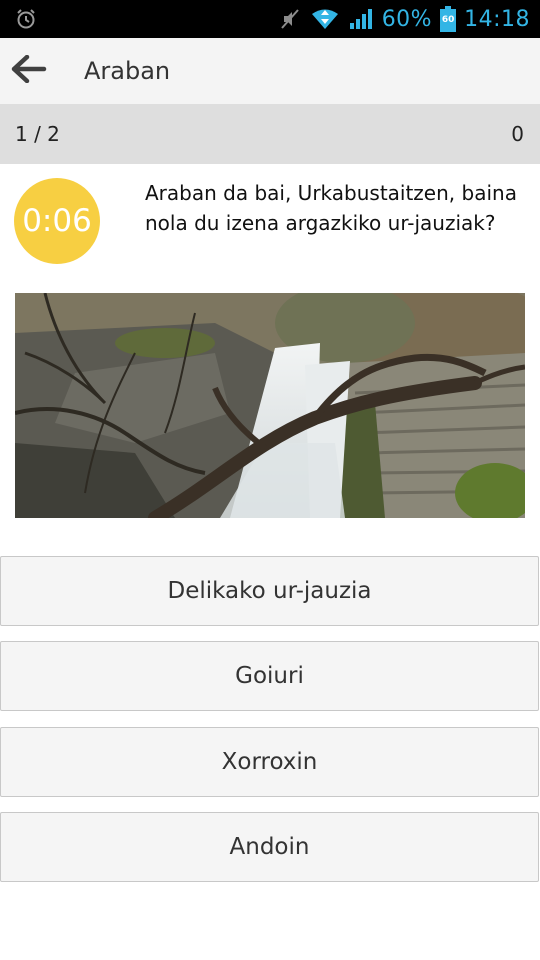 Image resolution: width=540 pixels, height=960 pixels. I want to click on battery-icon: 60, so click(448, 19).